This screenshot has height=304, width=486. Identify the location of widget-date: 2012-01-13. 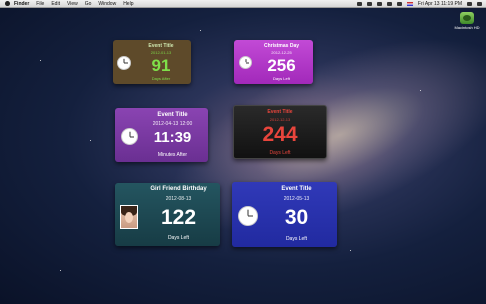
(161, 52).